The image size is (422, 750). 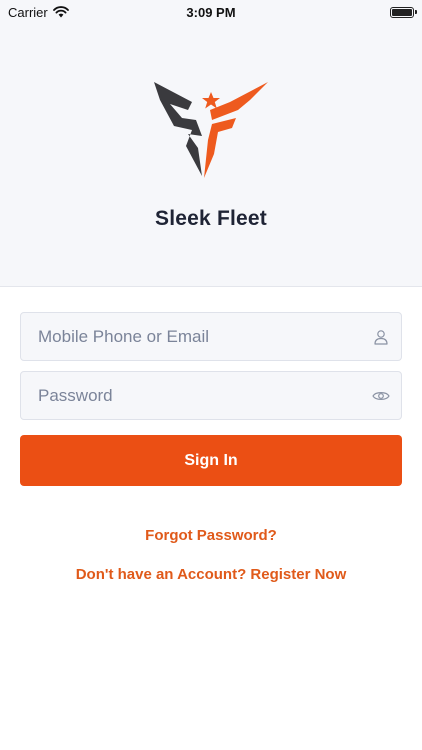 I want to click on sleek-fleet-logo, so click(x=211, y=130).